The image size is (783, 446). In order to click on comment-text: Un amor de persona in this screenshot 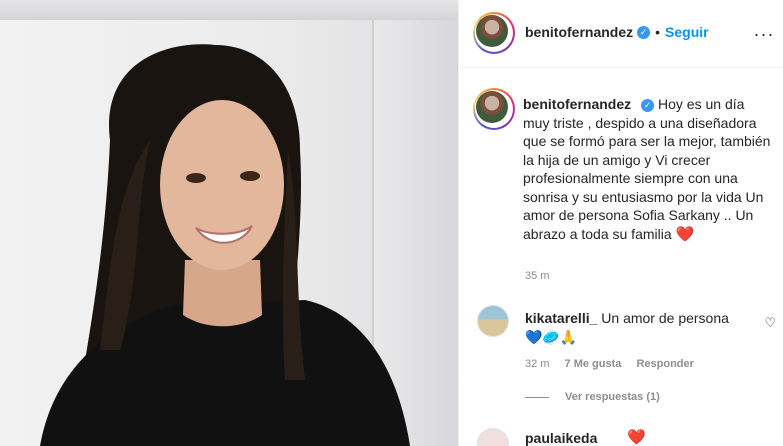, I will do `click(665, 318)`.